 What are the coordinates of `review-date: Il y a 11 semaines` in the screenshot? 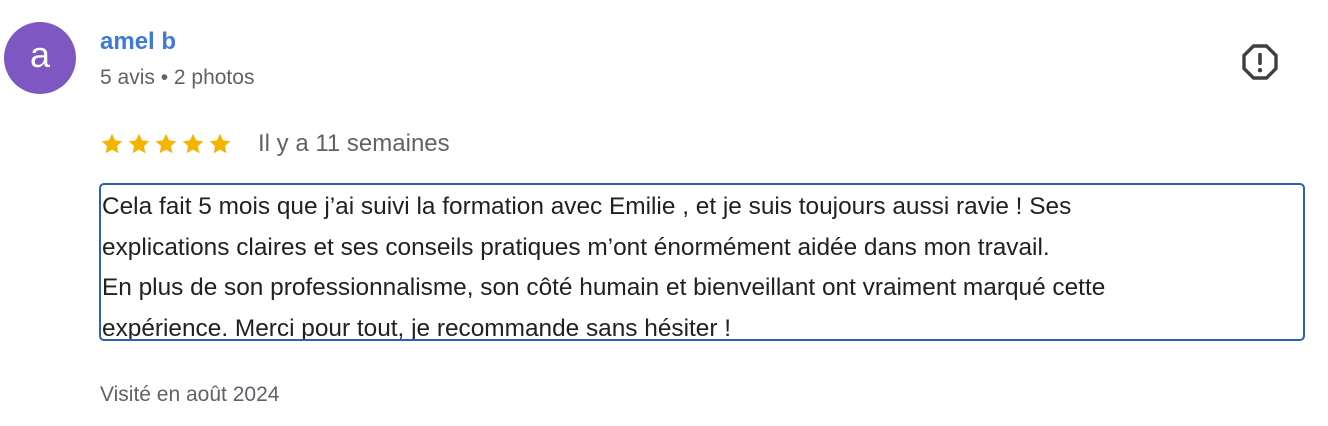 It's located at (354, 143).